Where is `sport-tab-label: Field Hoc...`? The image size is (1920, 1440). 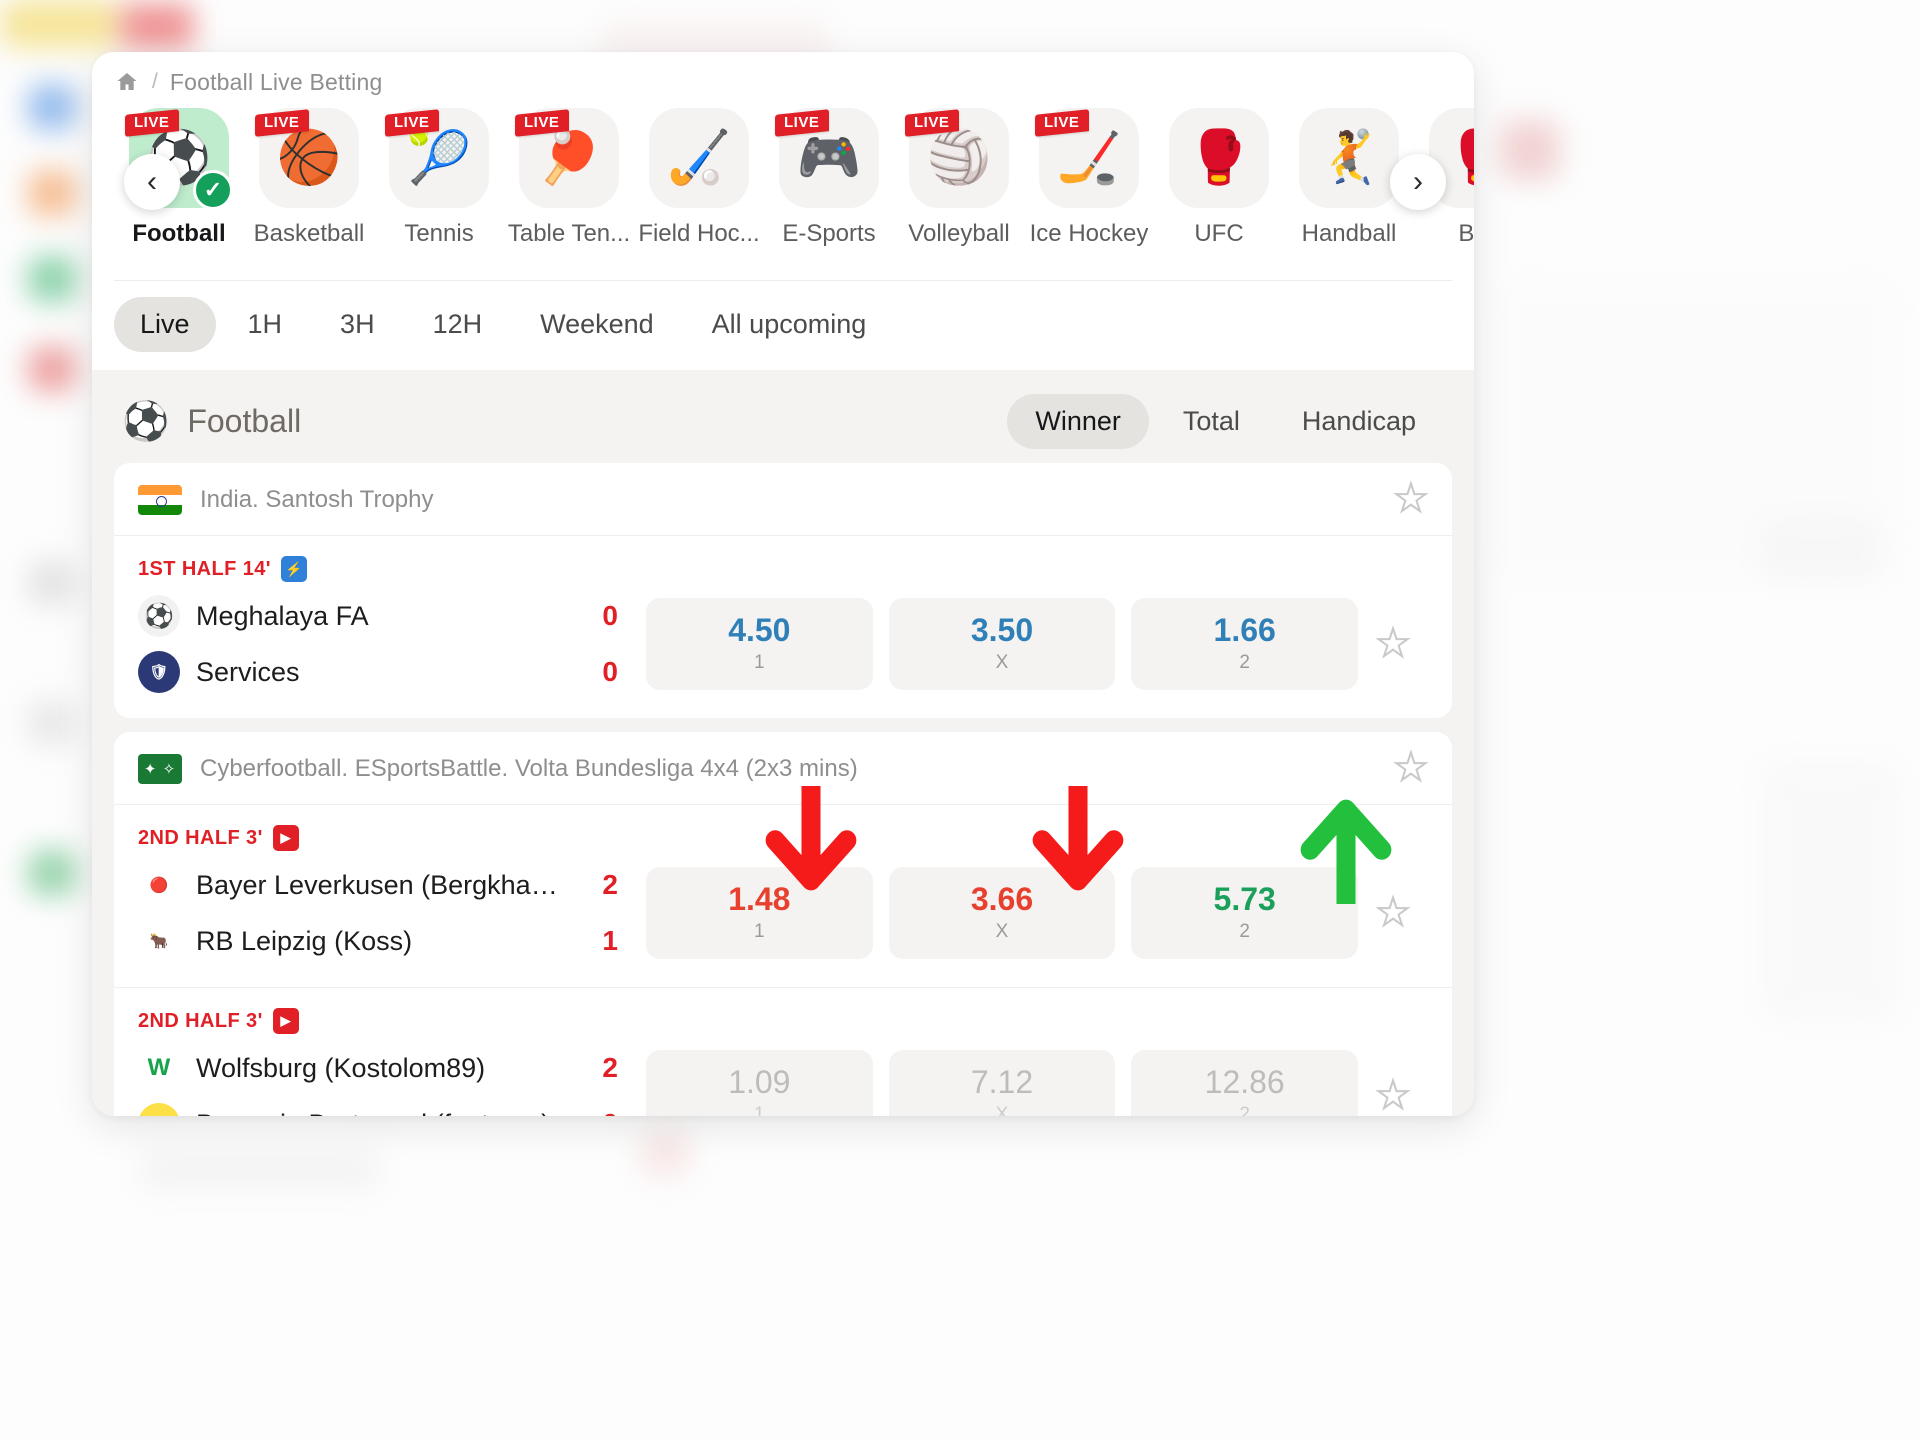
sport-tab-label: Field Hoc... is located at coordinates (699, 233).